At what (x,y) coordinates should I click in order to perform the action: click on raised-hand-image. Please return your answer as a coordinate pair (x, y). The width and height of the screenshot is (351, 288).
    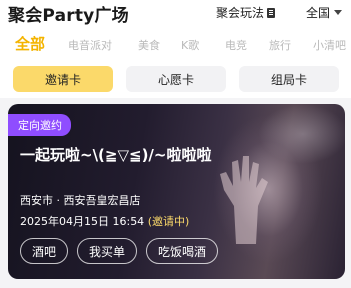
    Looking at the image, I should click on (244, 200).